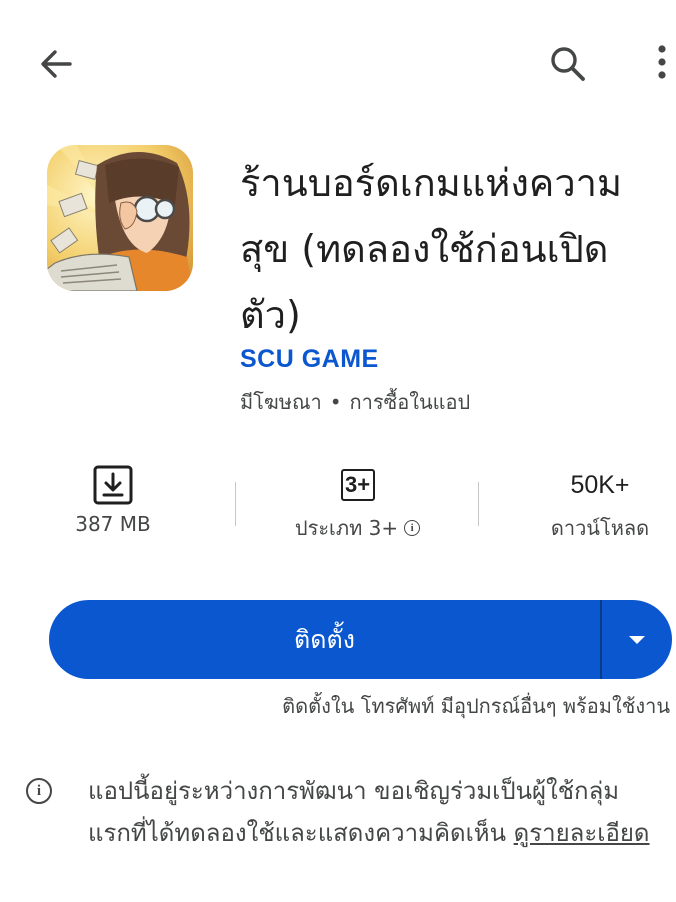 This screenshot has width=676, height=902. Describe the element at coordinates (357, 504) in the screenshot. I see `content-rating-stat: 3+ ประเภท 3+ i` at that location.